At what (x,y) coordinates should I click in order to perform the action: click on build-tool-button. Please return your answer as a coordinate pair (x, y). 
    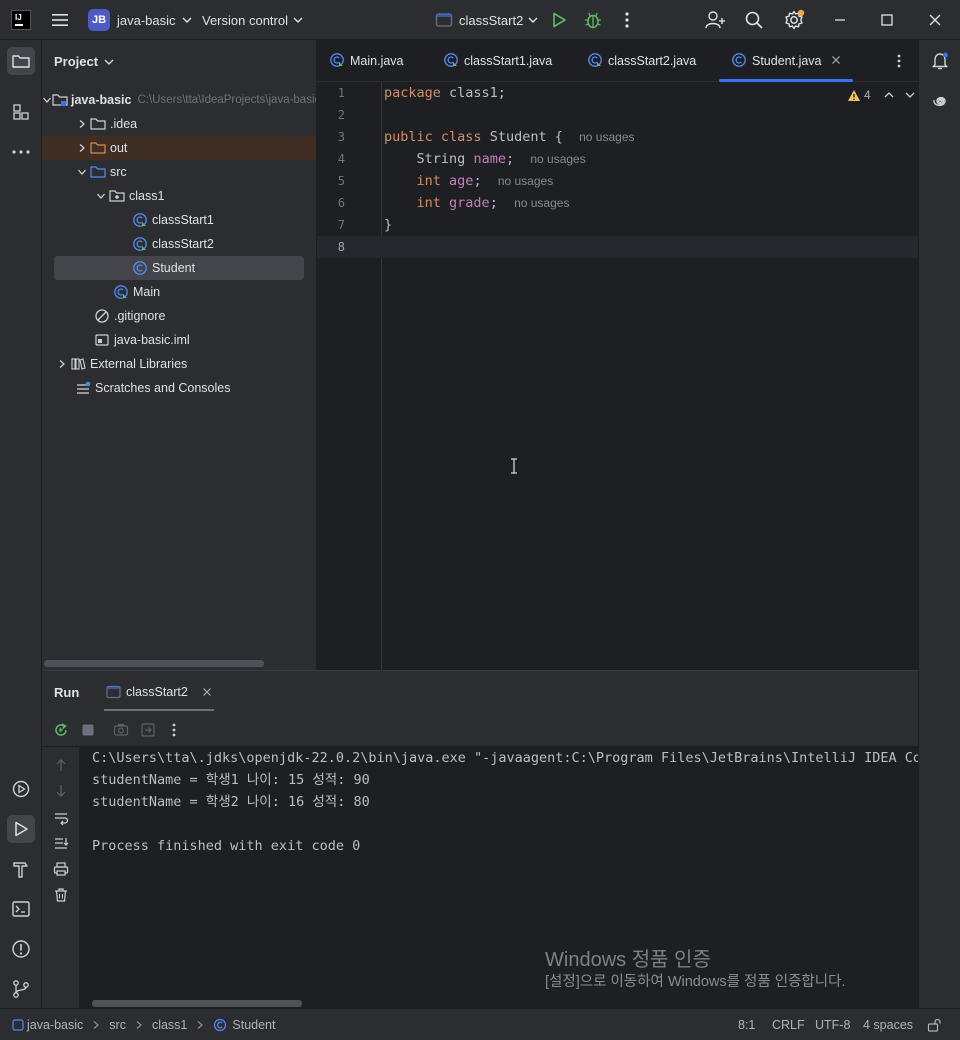
    Looking at the image, I should click on (21, 869).